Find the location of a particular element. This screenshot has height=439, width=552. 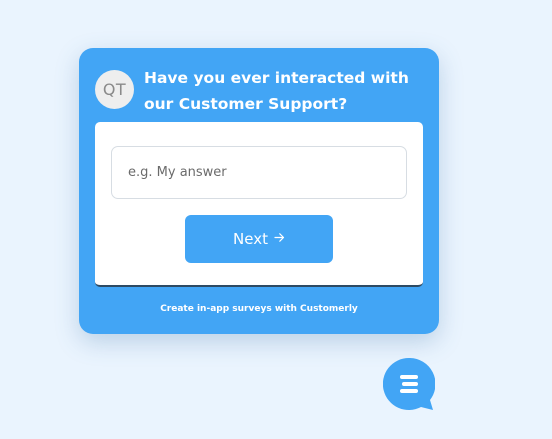

avatar: QT is located at coordinates (114, 89).